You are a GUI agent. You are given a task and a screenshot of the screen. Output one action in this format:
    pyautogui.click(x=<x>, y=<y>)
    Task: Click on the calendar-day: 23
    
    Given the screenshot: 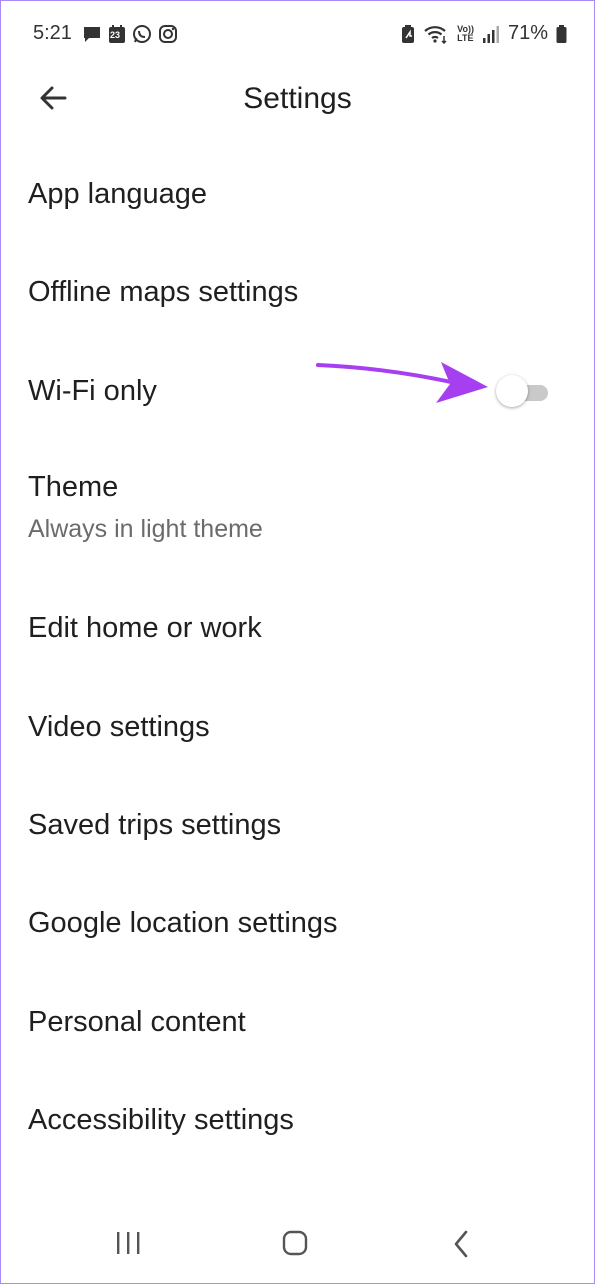 What is the action you would take?
    pyautogui.click(x=115, y=35)
    